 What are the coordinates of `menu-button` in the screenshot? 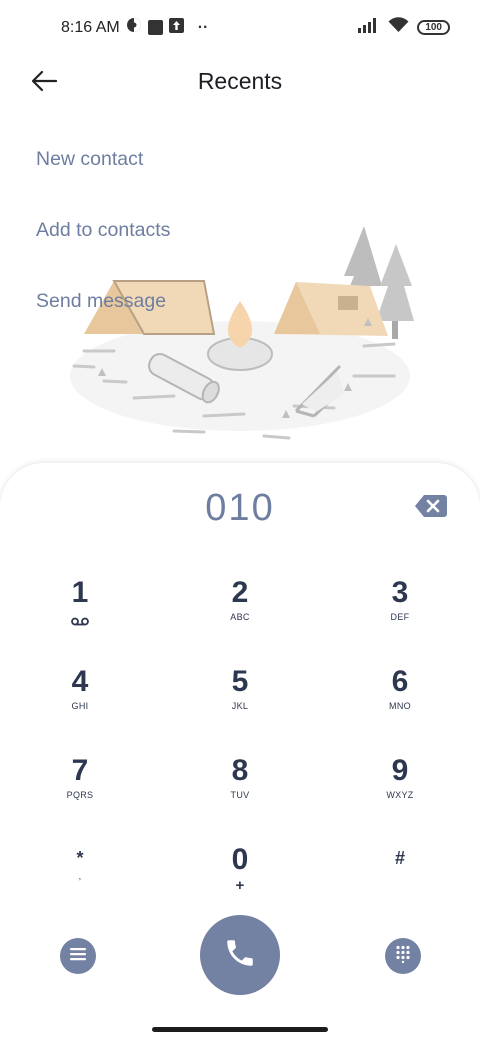 It's located at (78, 956).